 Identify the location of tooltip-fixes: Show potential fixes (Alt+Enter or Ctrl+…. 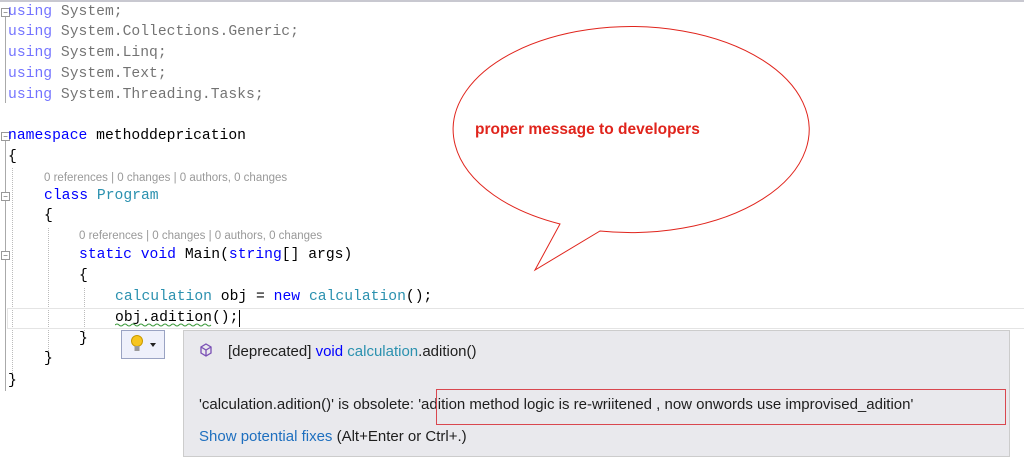
(333, 436).